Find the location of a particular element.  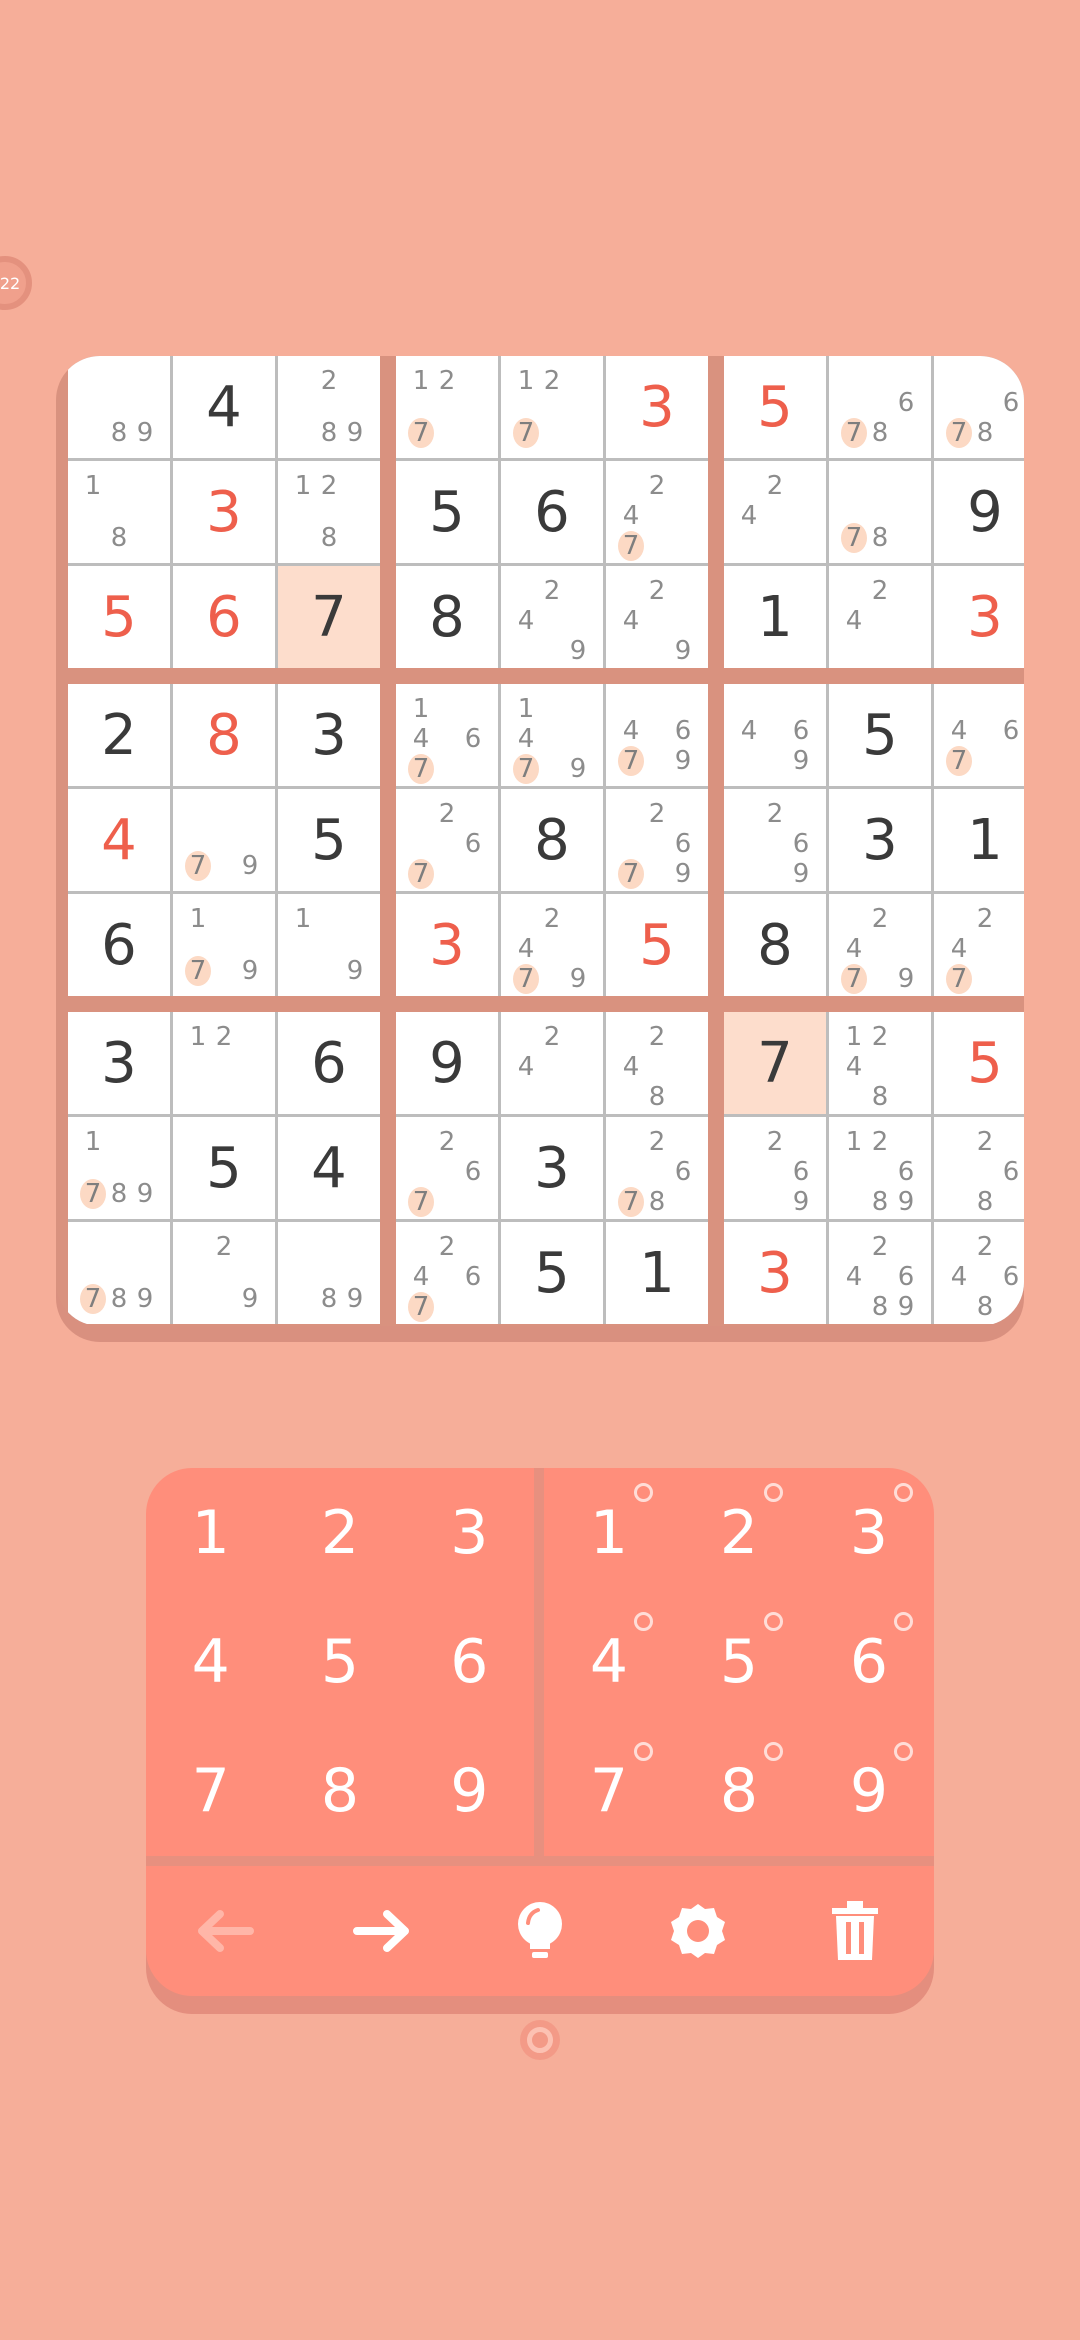

board-cell: 1248 is located at coordinates (880, 1063).